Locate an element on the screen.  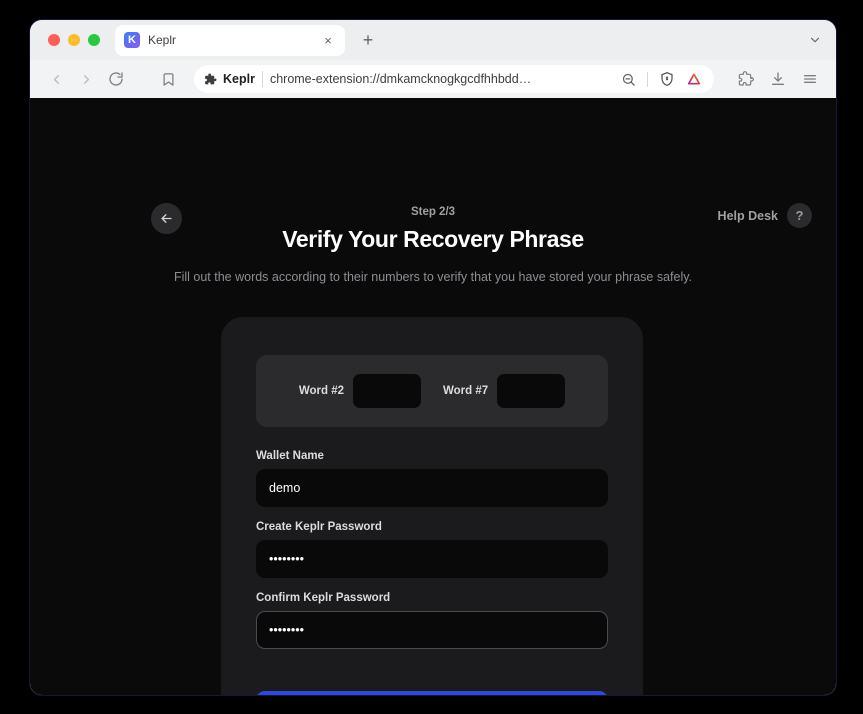
chevron-down-icon is located at coordinates (815, 40).